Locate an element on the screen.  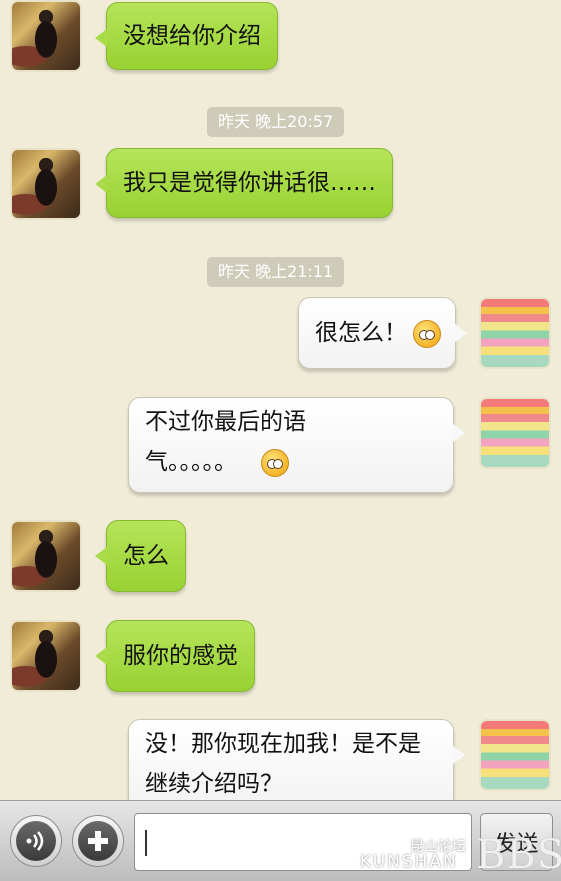
message-text-line-1: 不过你最后的语 is located at coordinates (225, 422).